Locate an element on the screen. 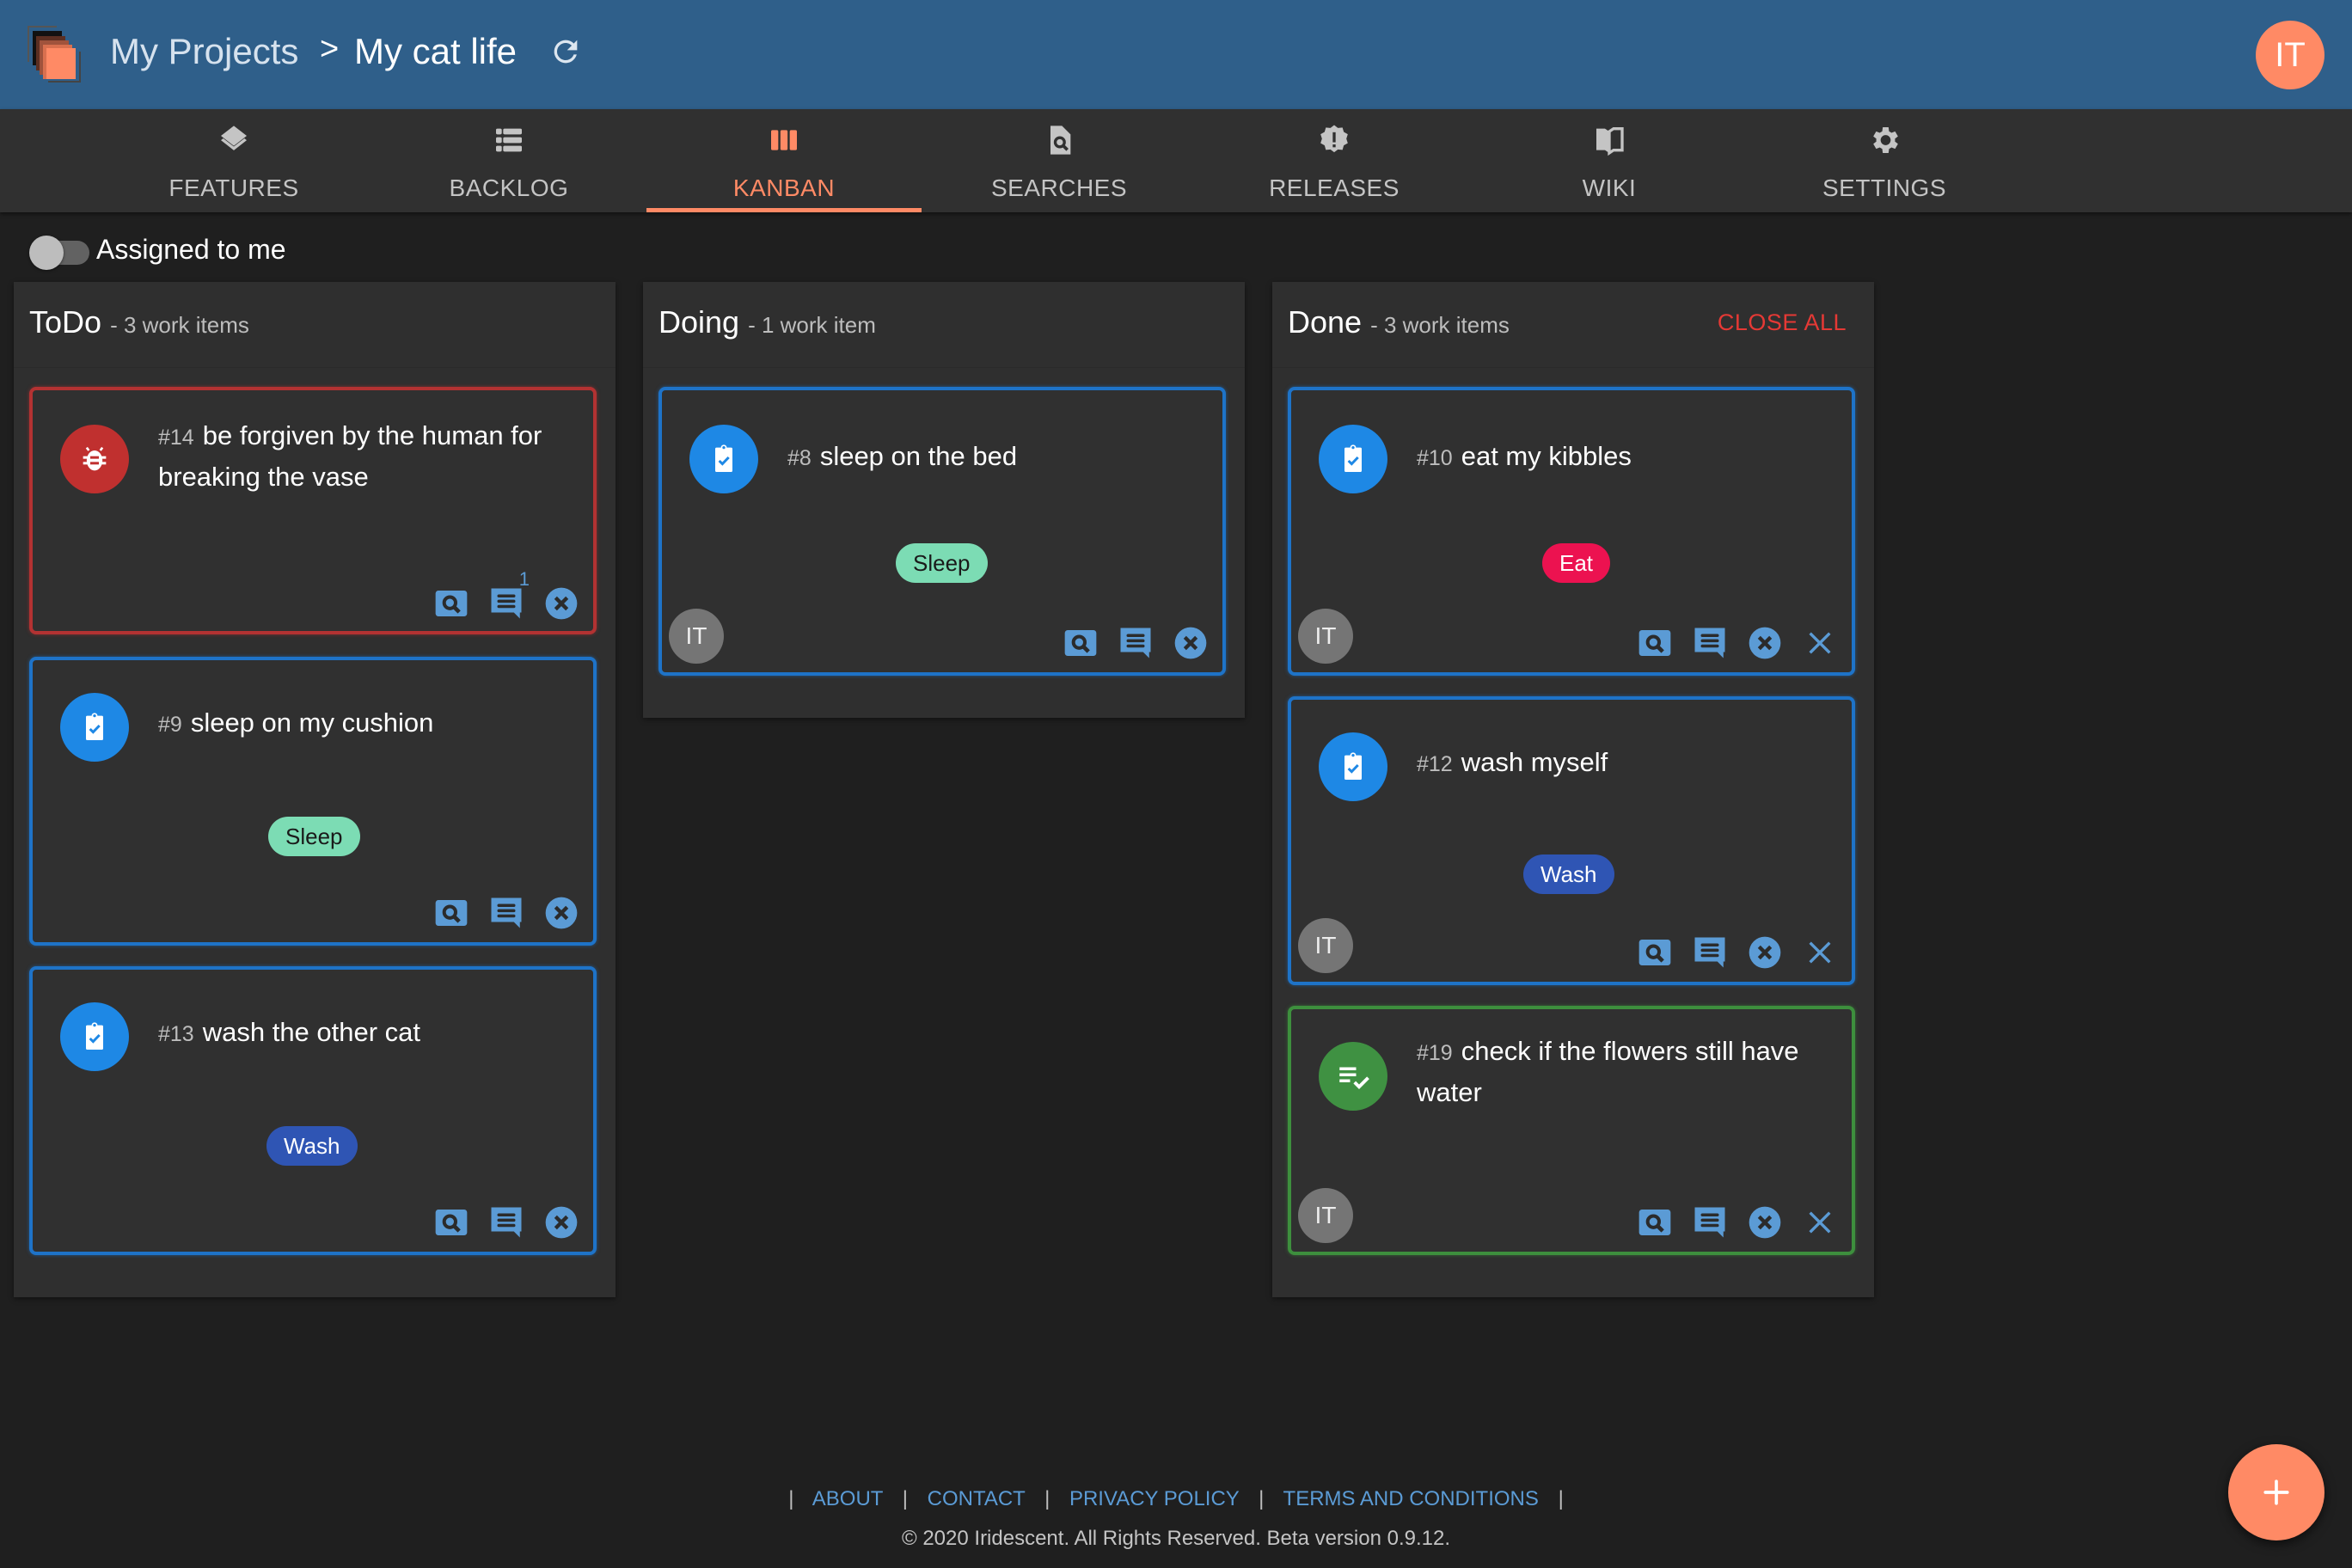 The height and width of the screenshot is (1568, 2352). tab-settings: SETTINGS is located at coordinates (1884, 160).